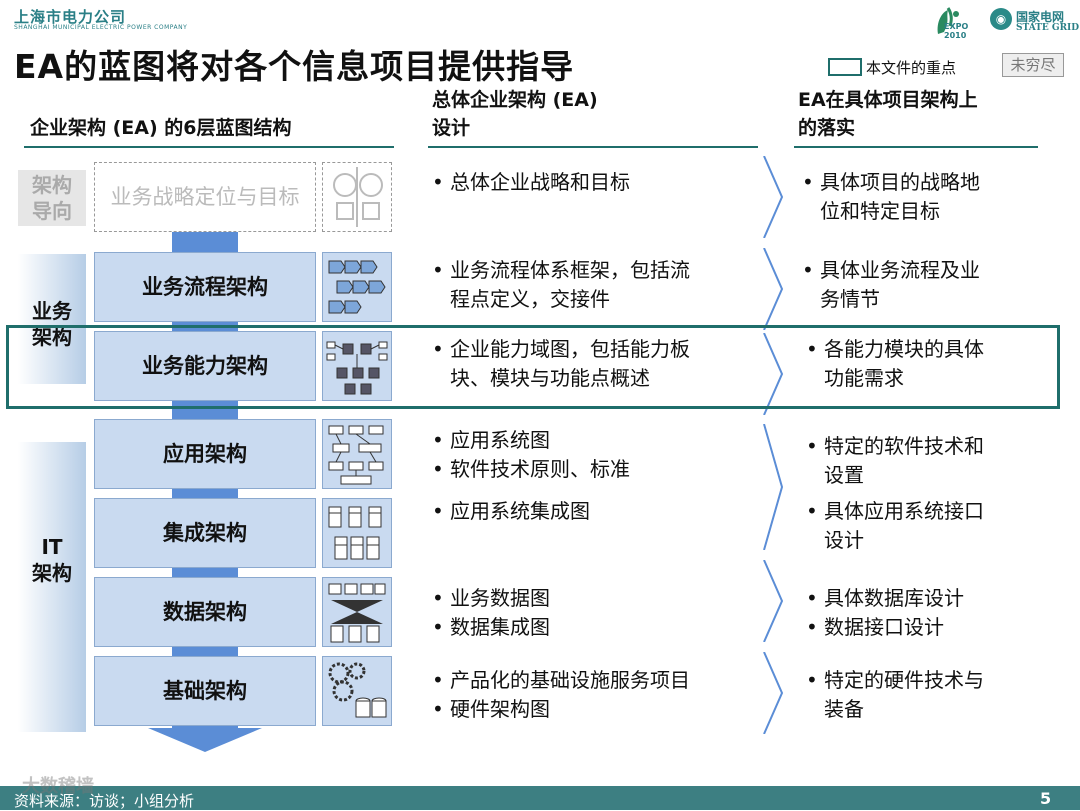 This screenshot has width=1080, height=811. Describe the element at coordinates (1033, 65) in the screenshot. I see `unfinished-badge: 未穷尽` at that location.